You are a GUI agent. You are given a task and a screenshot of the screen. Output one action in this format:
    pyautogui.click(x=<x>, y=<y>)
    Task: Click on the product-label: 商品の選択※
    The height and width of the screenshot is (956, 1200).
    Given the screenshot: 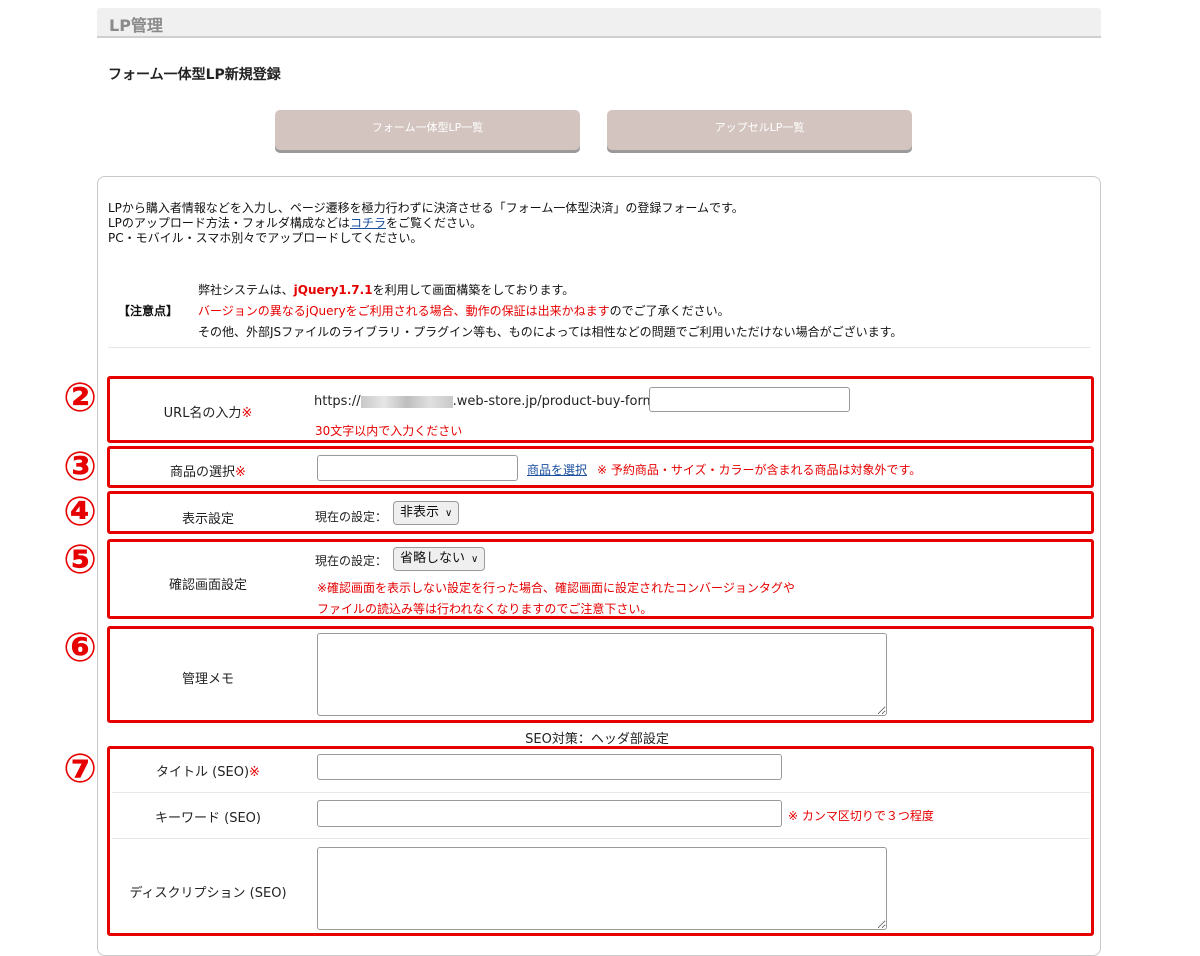 What is the action you would take?
    pyautogui.click(x=208, y=470)
    